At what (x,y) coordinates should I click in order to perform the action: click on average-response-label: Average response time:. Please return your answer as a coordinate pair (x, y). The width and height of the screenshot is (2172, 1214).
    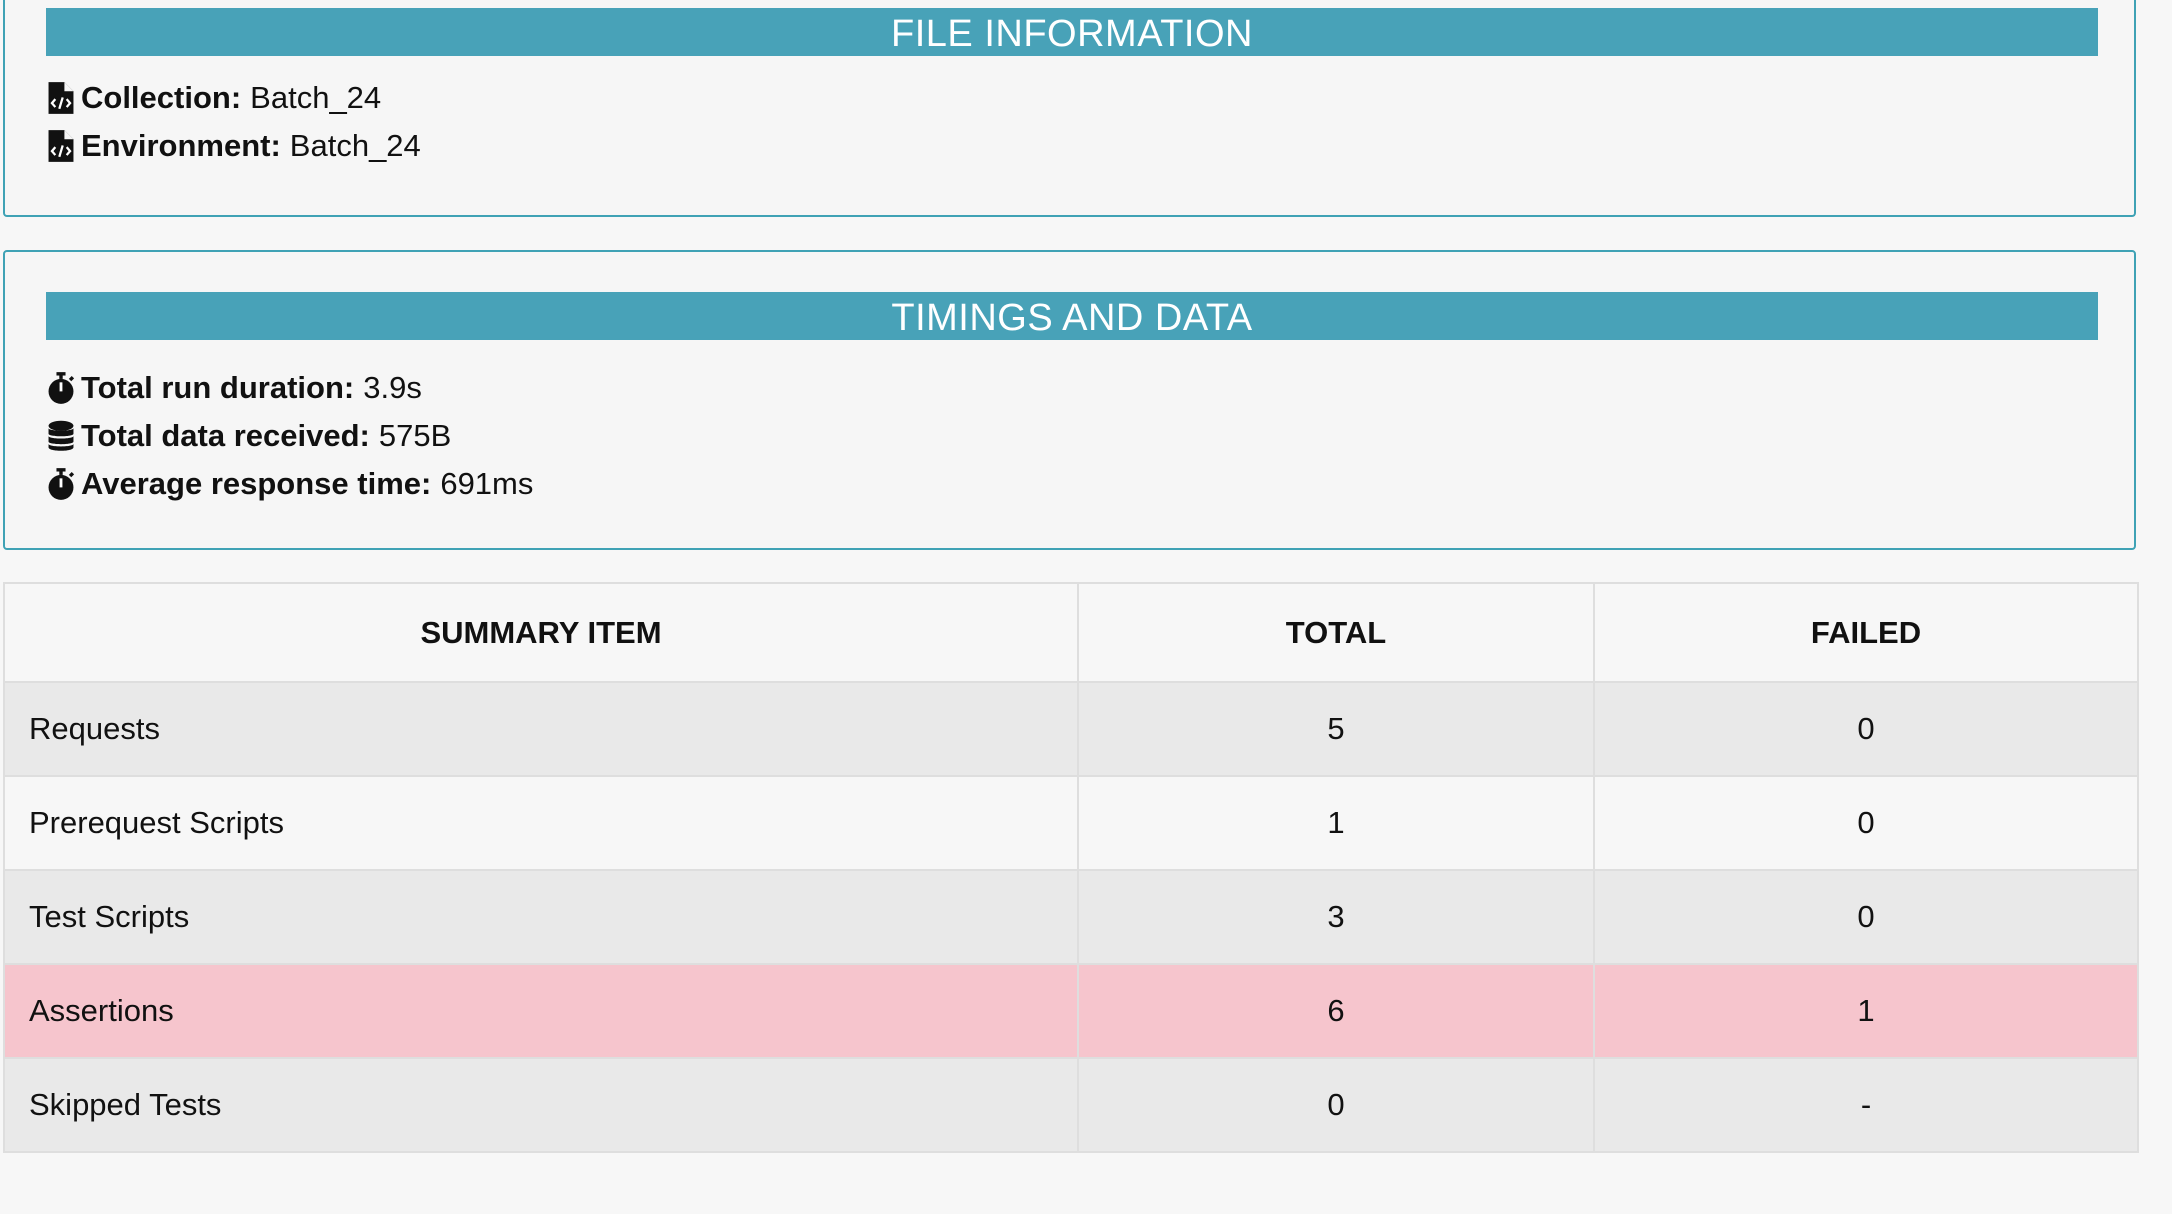
    Looking at the image, I should click on (256, 483).